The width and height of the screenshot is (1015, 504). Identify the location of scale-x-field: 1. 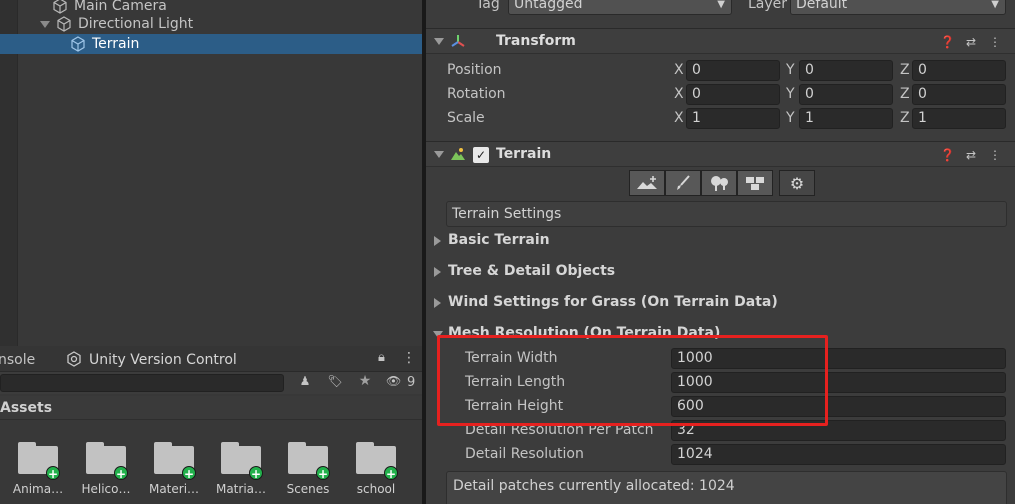
(733, 118).